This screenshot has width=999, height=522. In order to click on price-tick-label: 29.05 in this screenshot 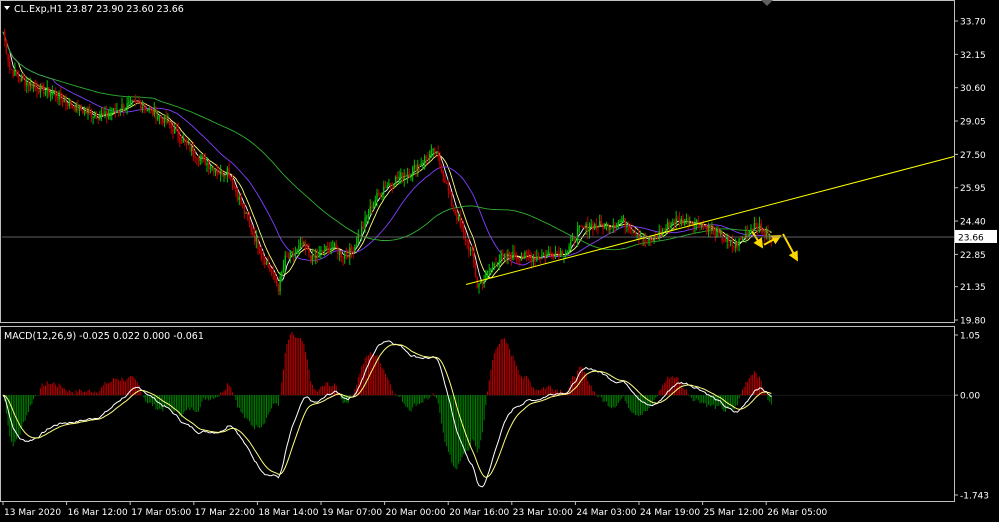, I will do `click(973, 123)`.